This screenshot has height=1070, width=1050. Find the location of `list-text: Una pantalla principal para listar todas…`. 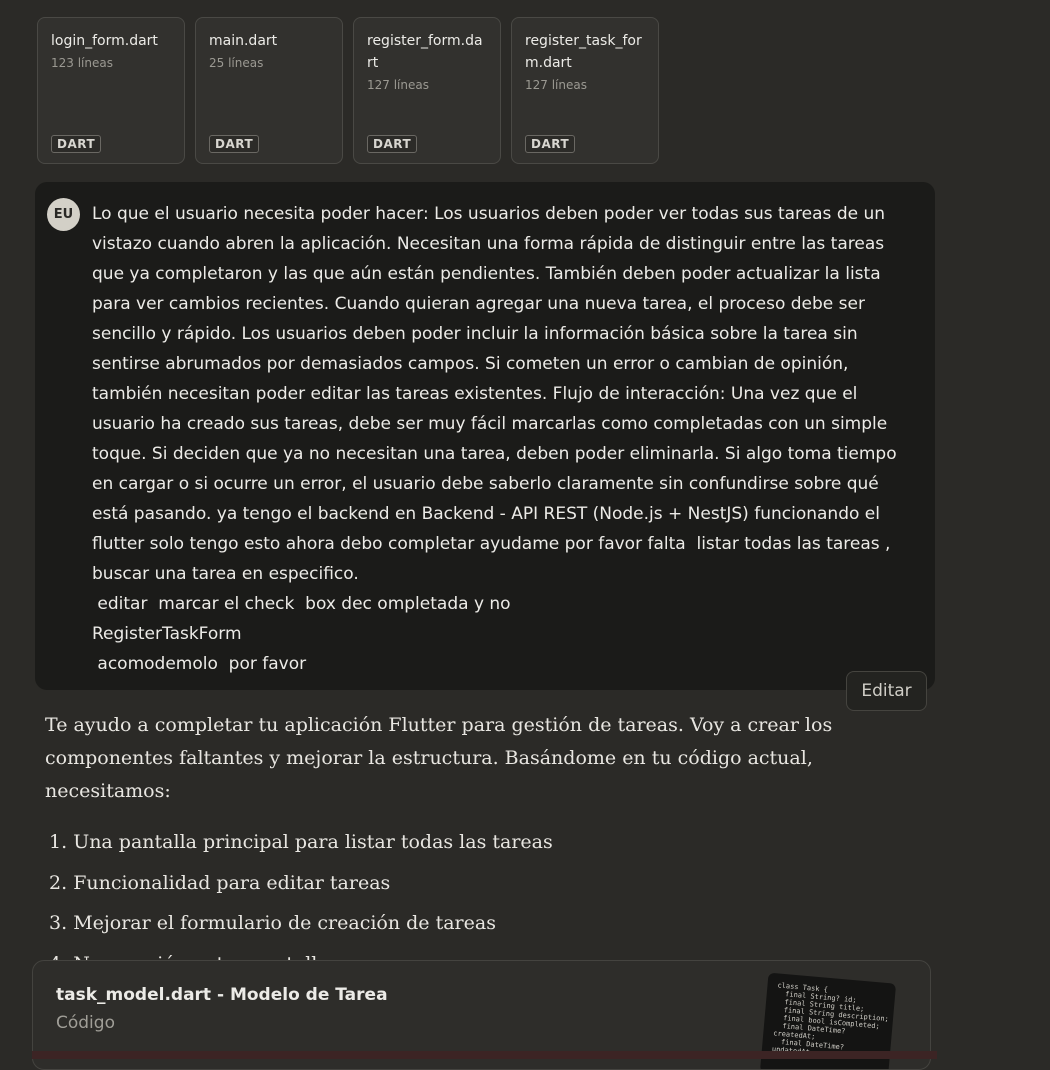

list-text: Una pantalla principal para listar todas… is located at coordinates (313, 842).